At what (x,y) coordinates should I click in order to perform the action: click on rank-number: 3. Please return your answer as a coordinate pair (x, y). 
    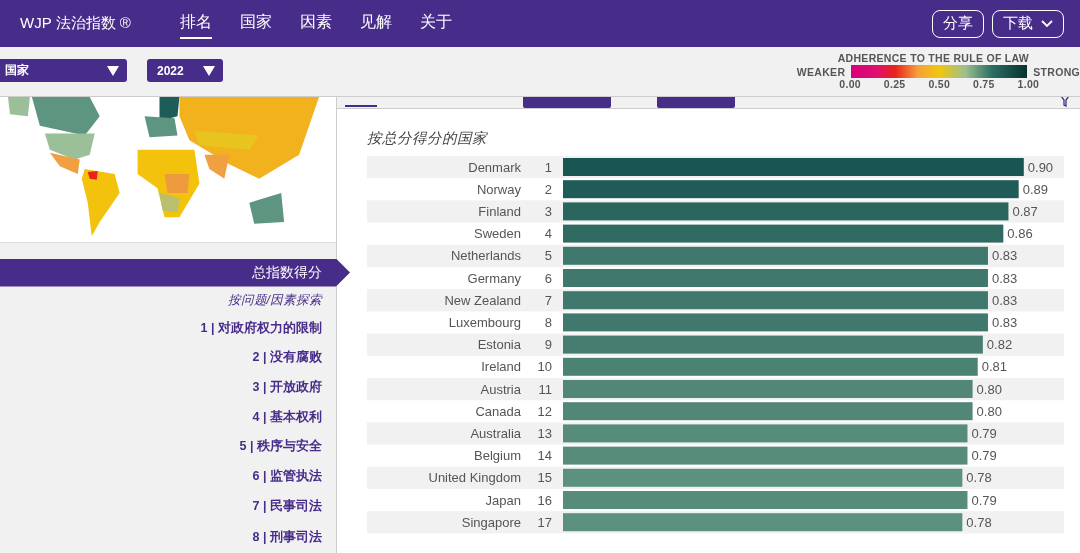
    Looking at the image, I should click on (548, 211).